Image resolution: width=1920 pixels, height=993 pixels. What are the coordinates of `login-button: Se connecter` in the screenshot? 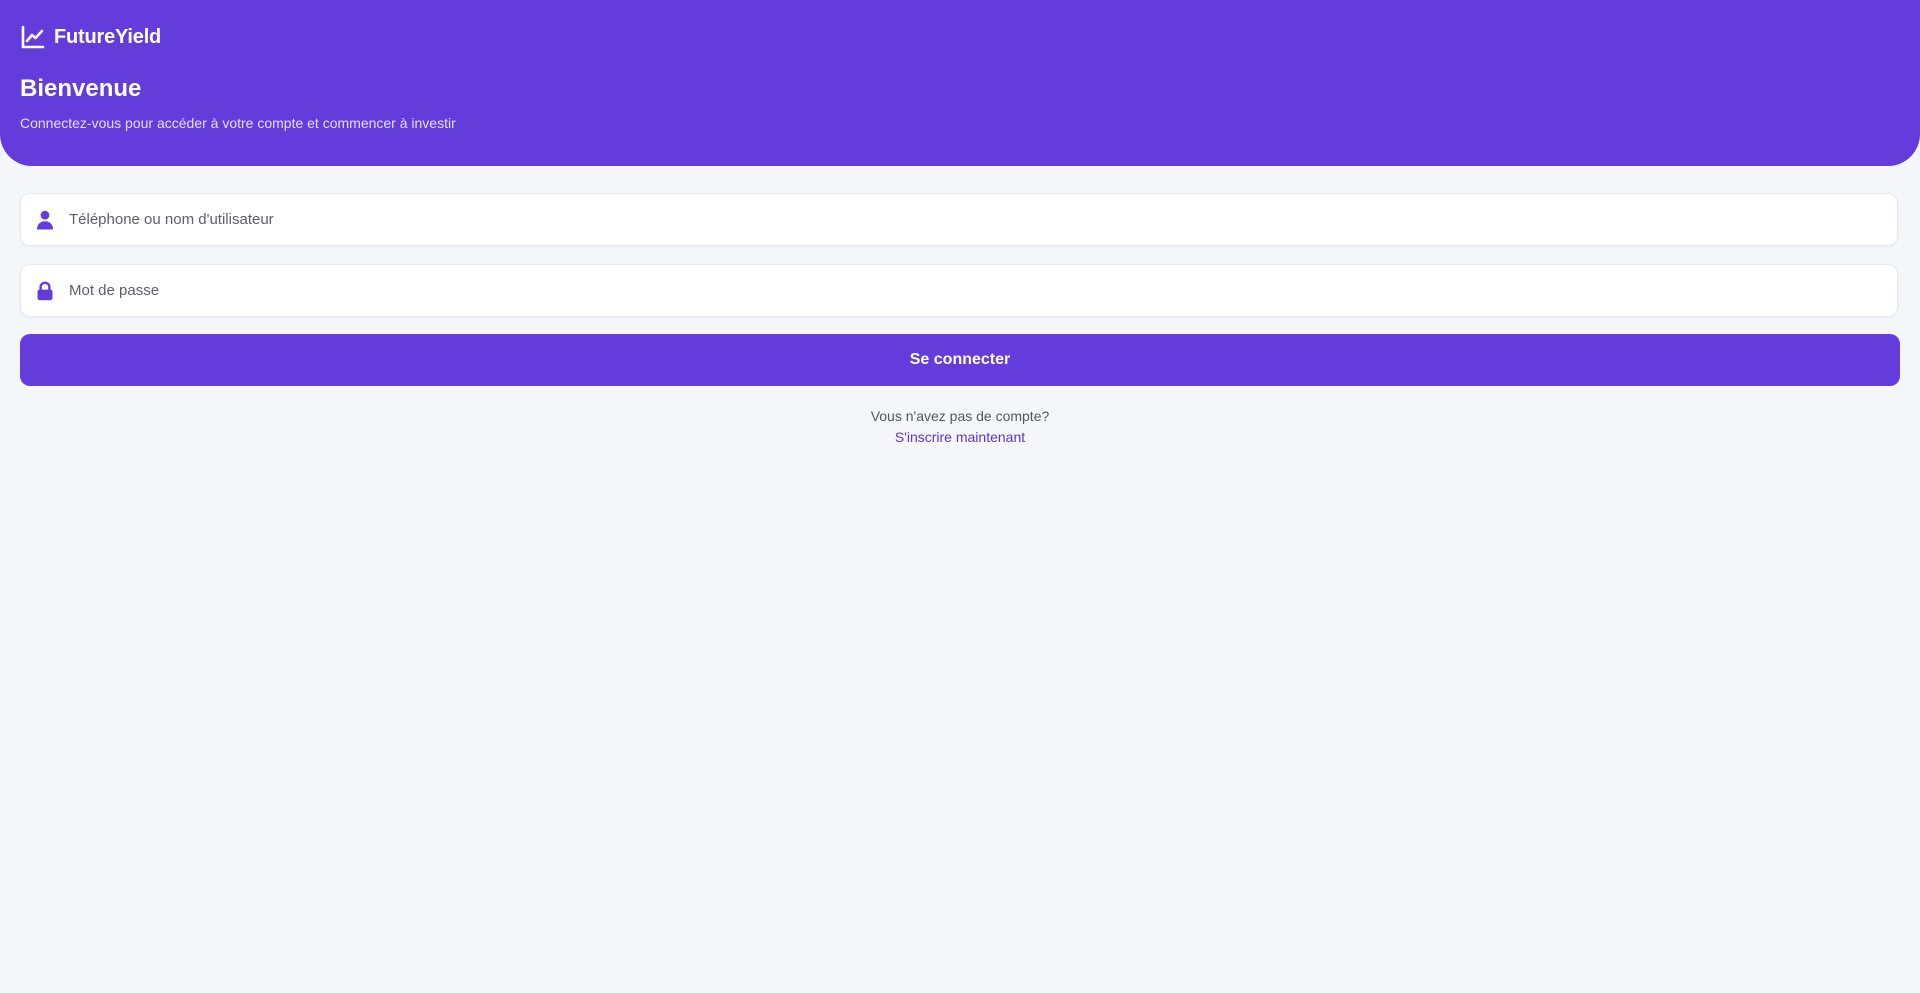 It's located at (960, 360).